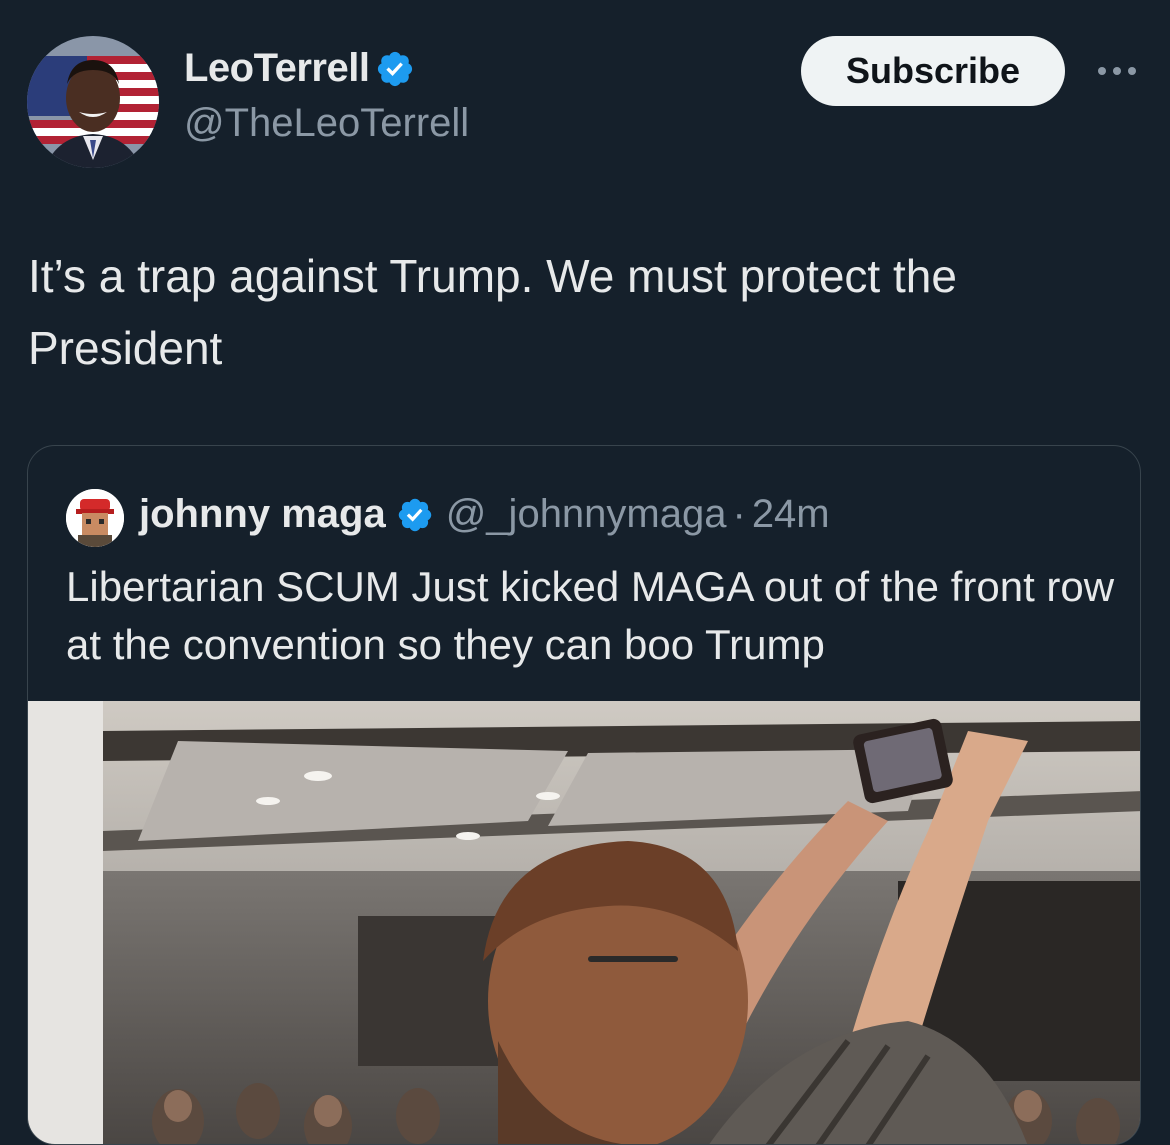 The width and height of the screenshot is (1170, 1145). What do you see at coordinates (326, 123) in the screenshot?
I see `author-handle: @TheLeoTerrell` at bounding box center [326, 123].